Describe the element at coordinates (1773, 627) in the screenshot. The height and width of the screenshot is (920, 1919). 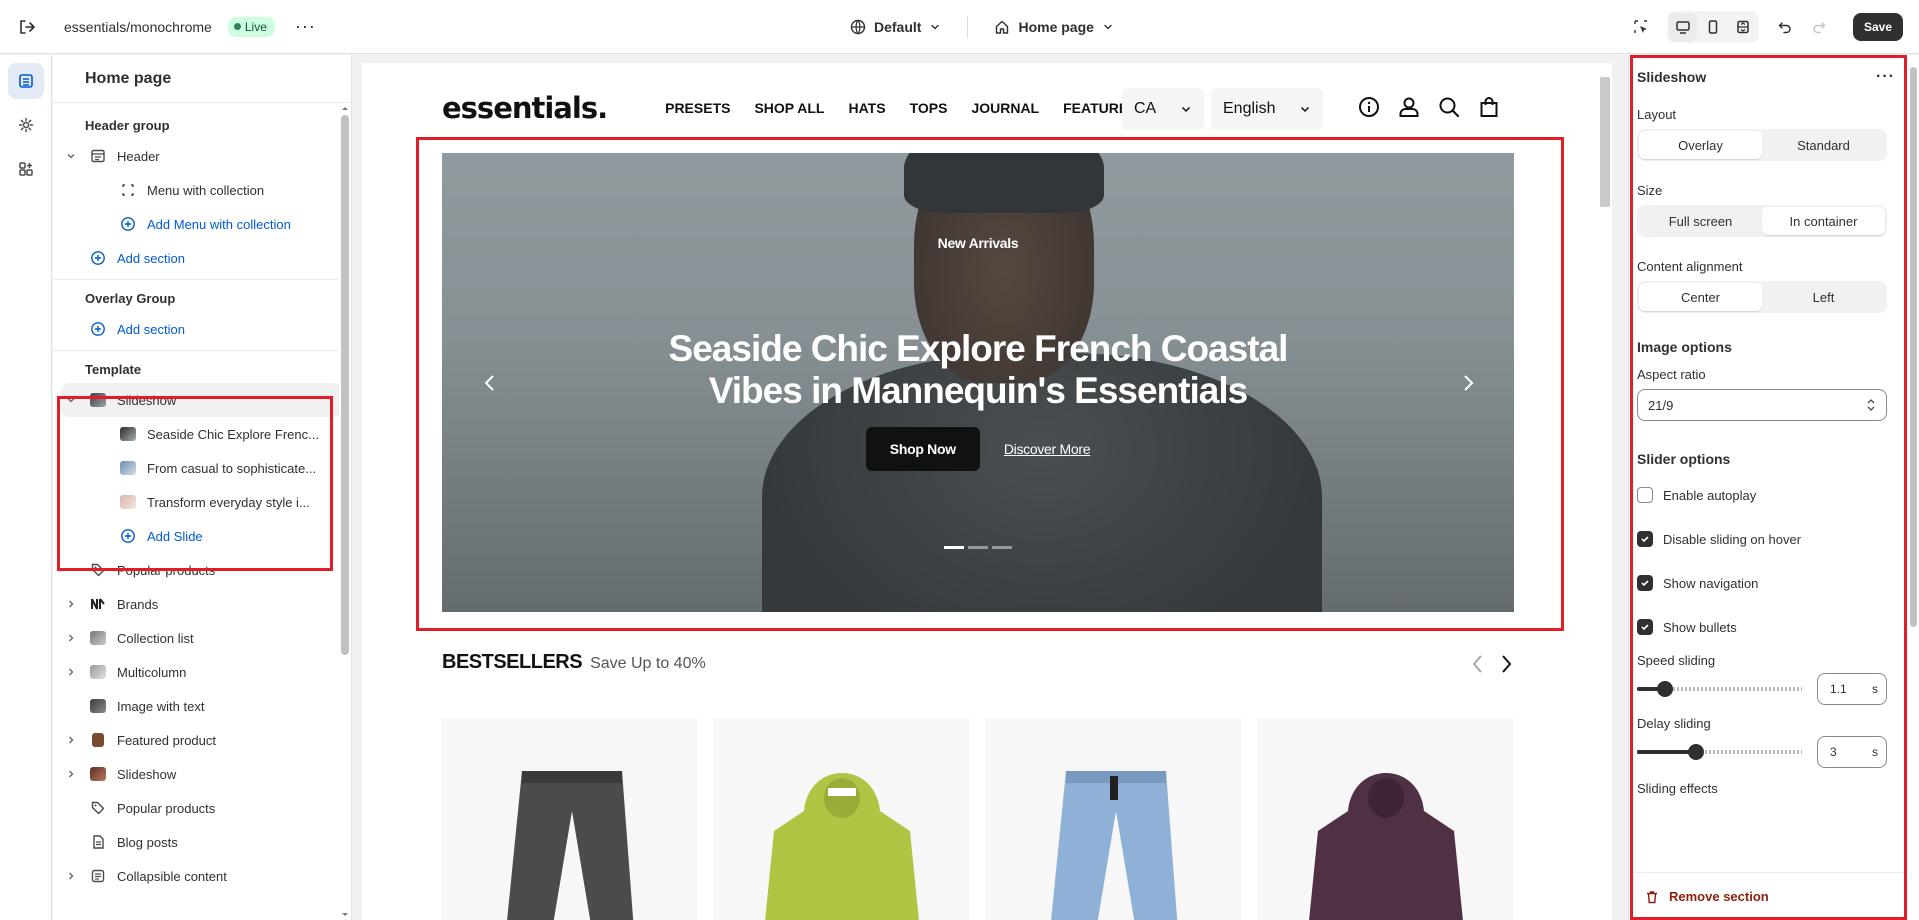
I see `show-bullets-checkbox: Show bullets` at that location.